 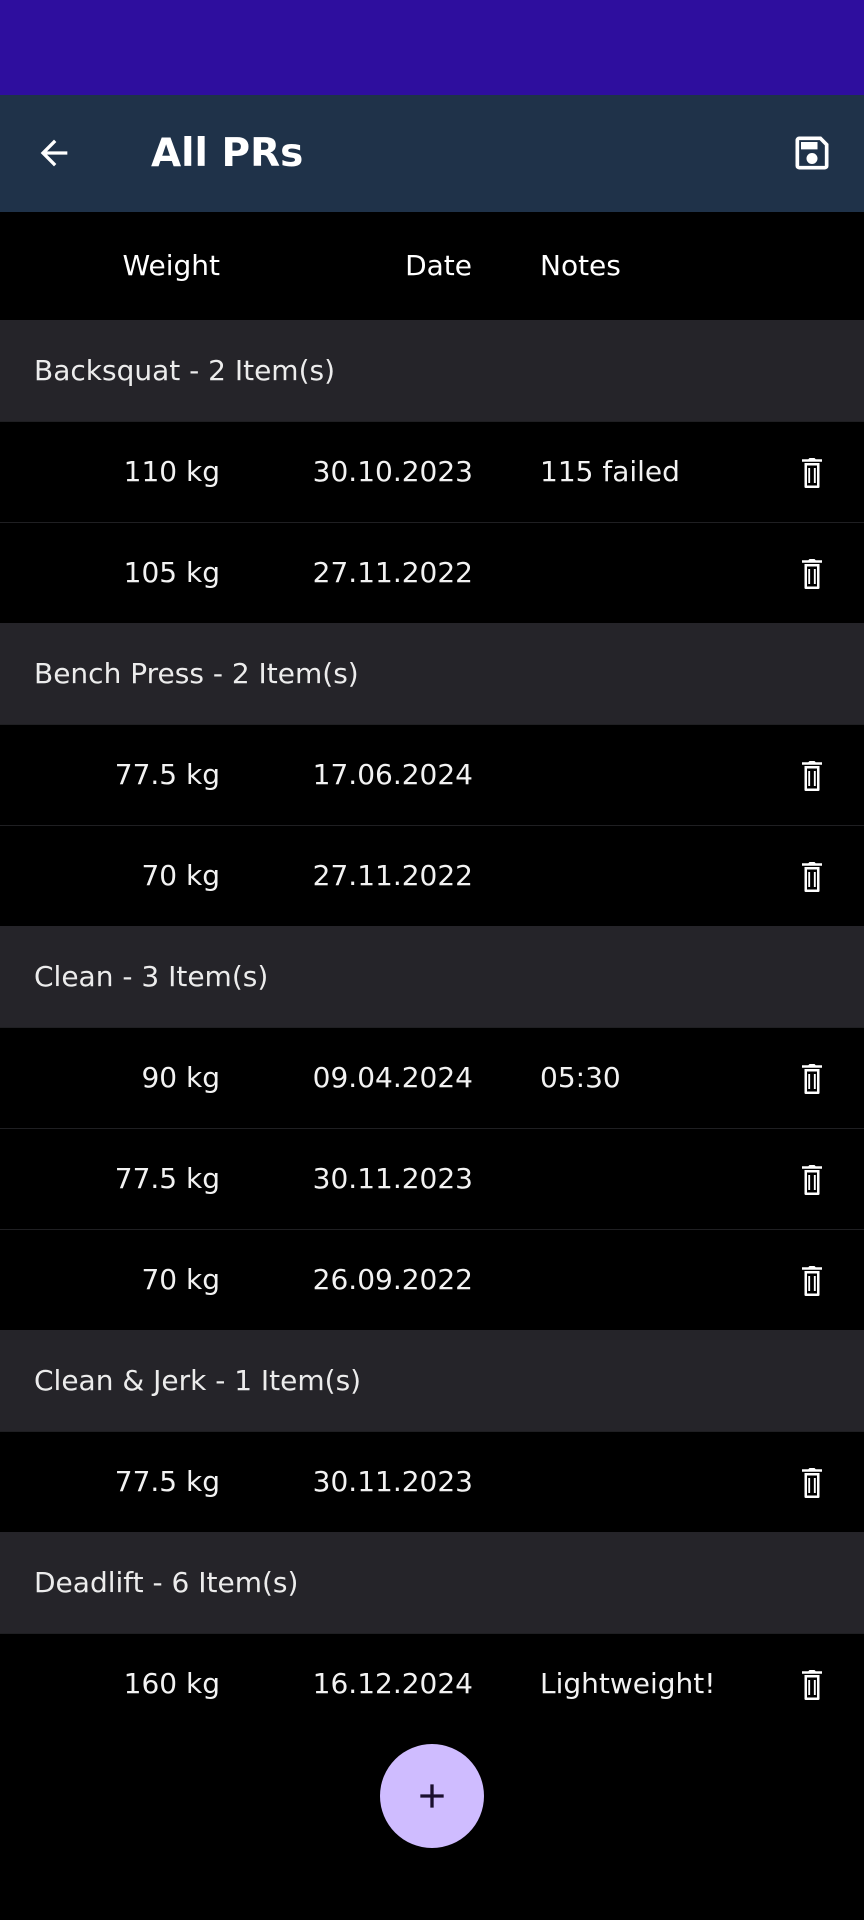 I want to click on group-header: Clean - 3 Item(s), so click(x=432, y=976).